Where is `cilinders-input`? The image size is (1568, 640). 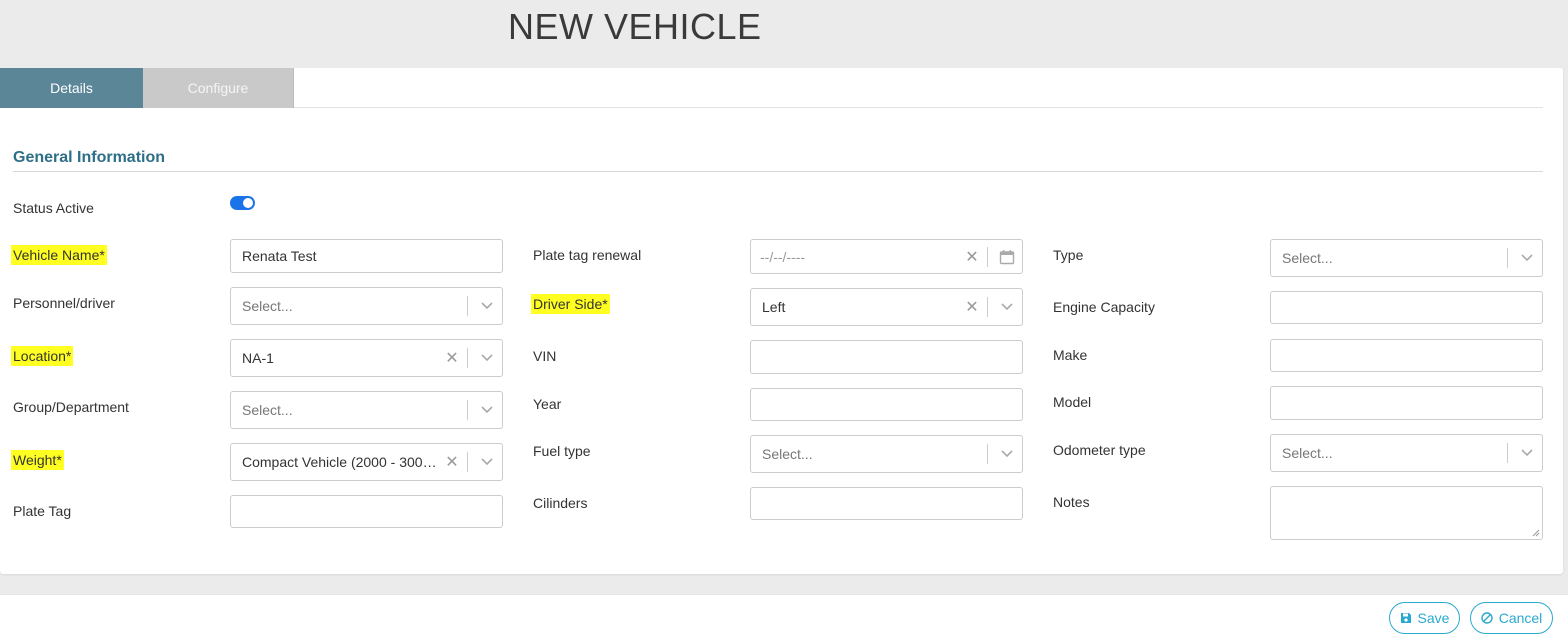 cilinders-input is located at coordinates (886, 503).